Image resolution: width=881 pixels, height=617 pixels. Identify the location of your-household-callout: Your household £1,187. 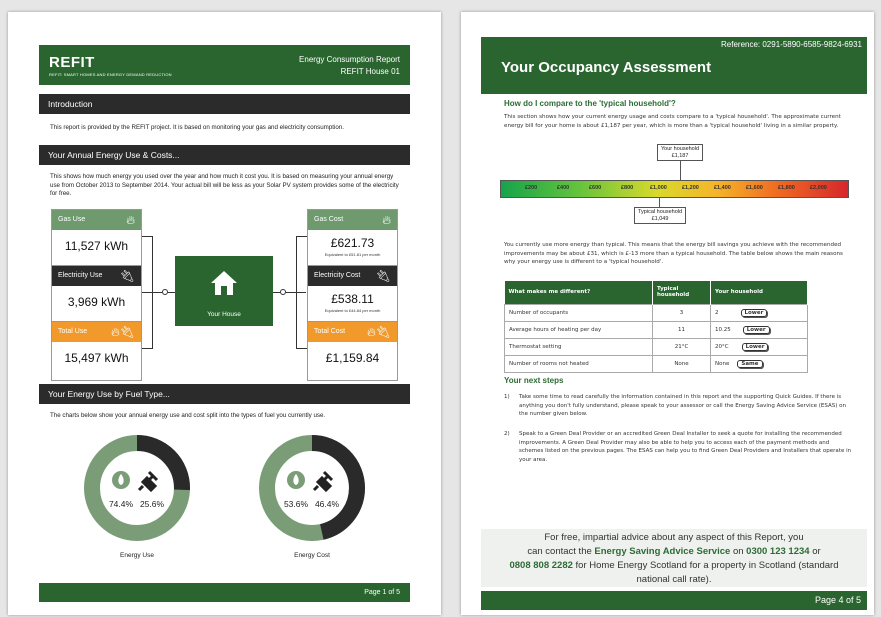
(680, 152).